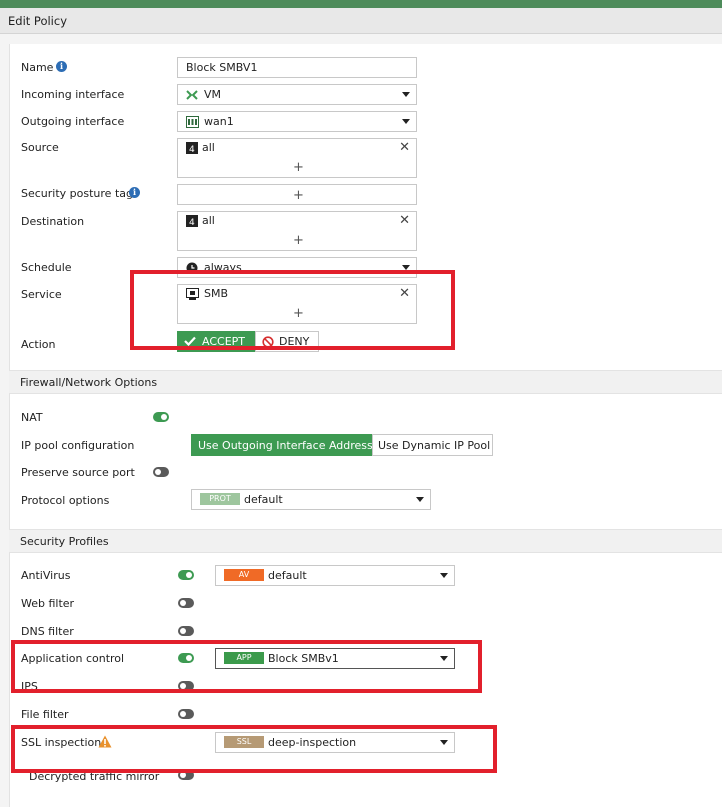  Describe the element at coordinates (65, 500) in the screenshot. I see `protocol-options-label: Protocol options` at that location.